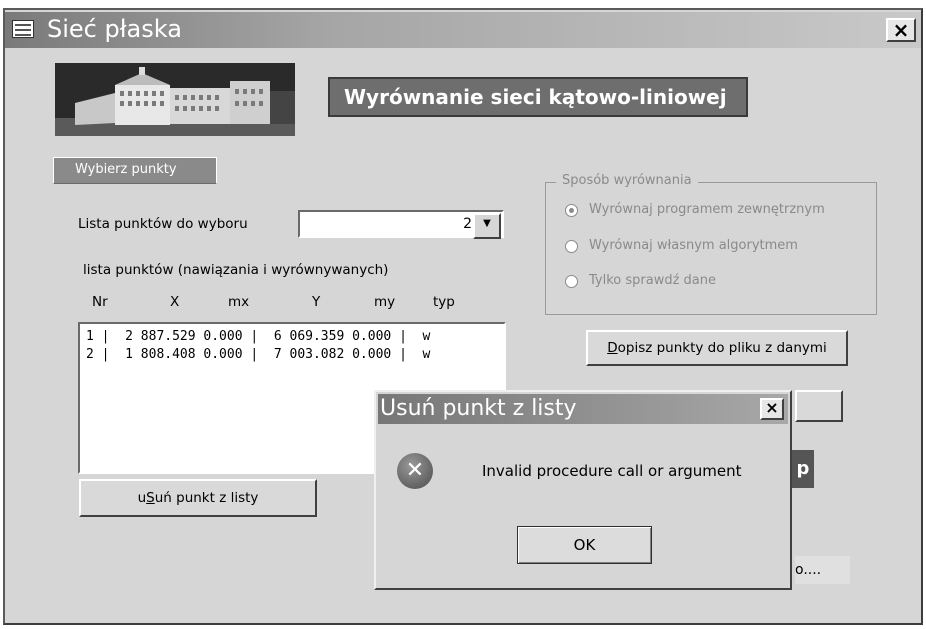 The height and width of the screenshot is (629, 926). What do you see at coordinates (772, 409) in the screenshot?
I see `dialog-close-button: ×` at bounding box center [772, 409].